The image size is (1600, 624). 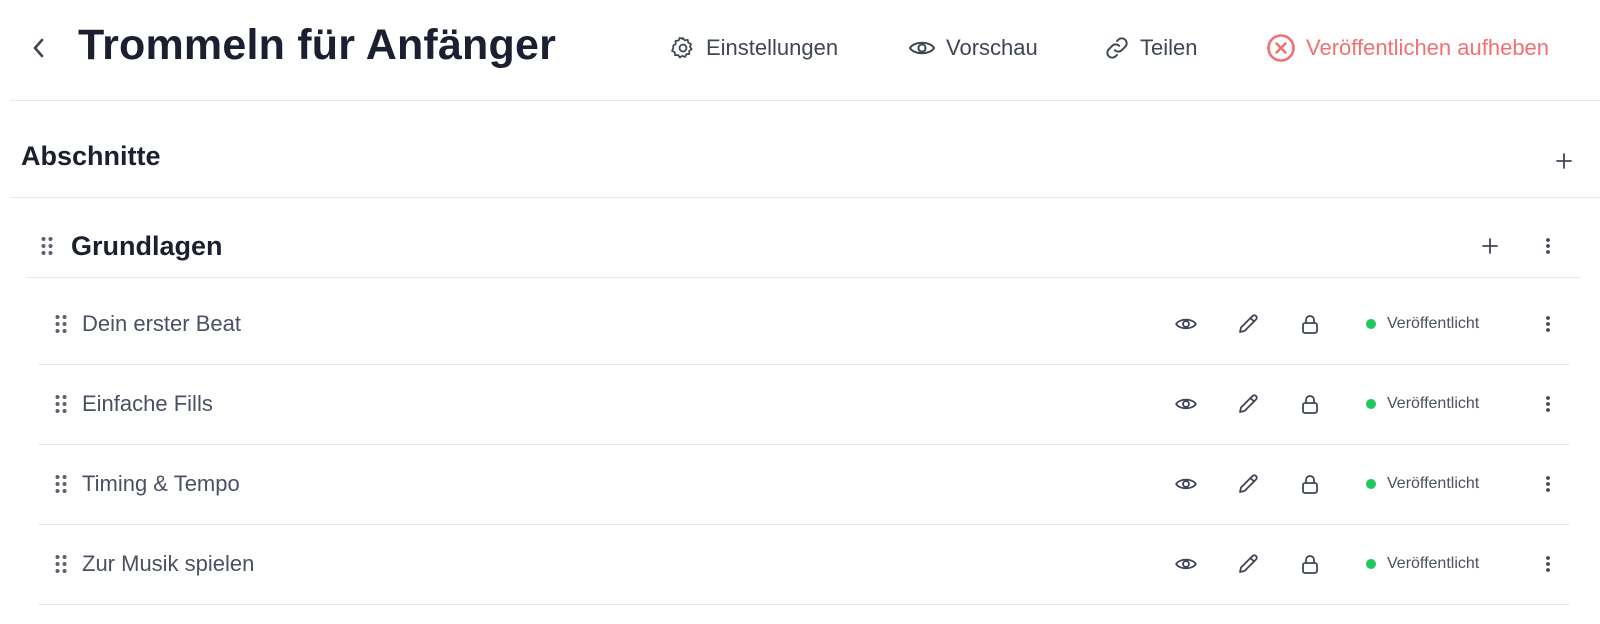 I want to click on sections-title: Abschnitte, so click(x=91, y=156).